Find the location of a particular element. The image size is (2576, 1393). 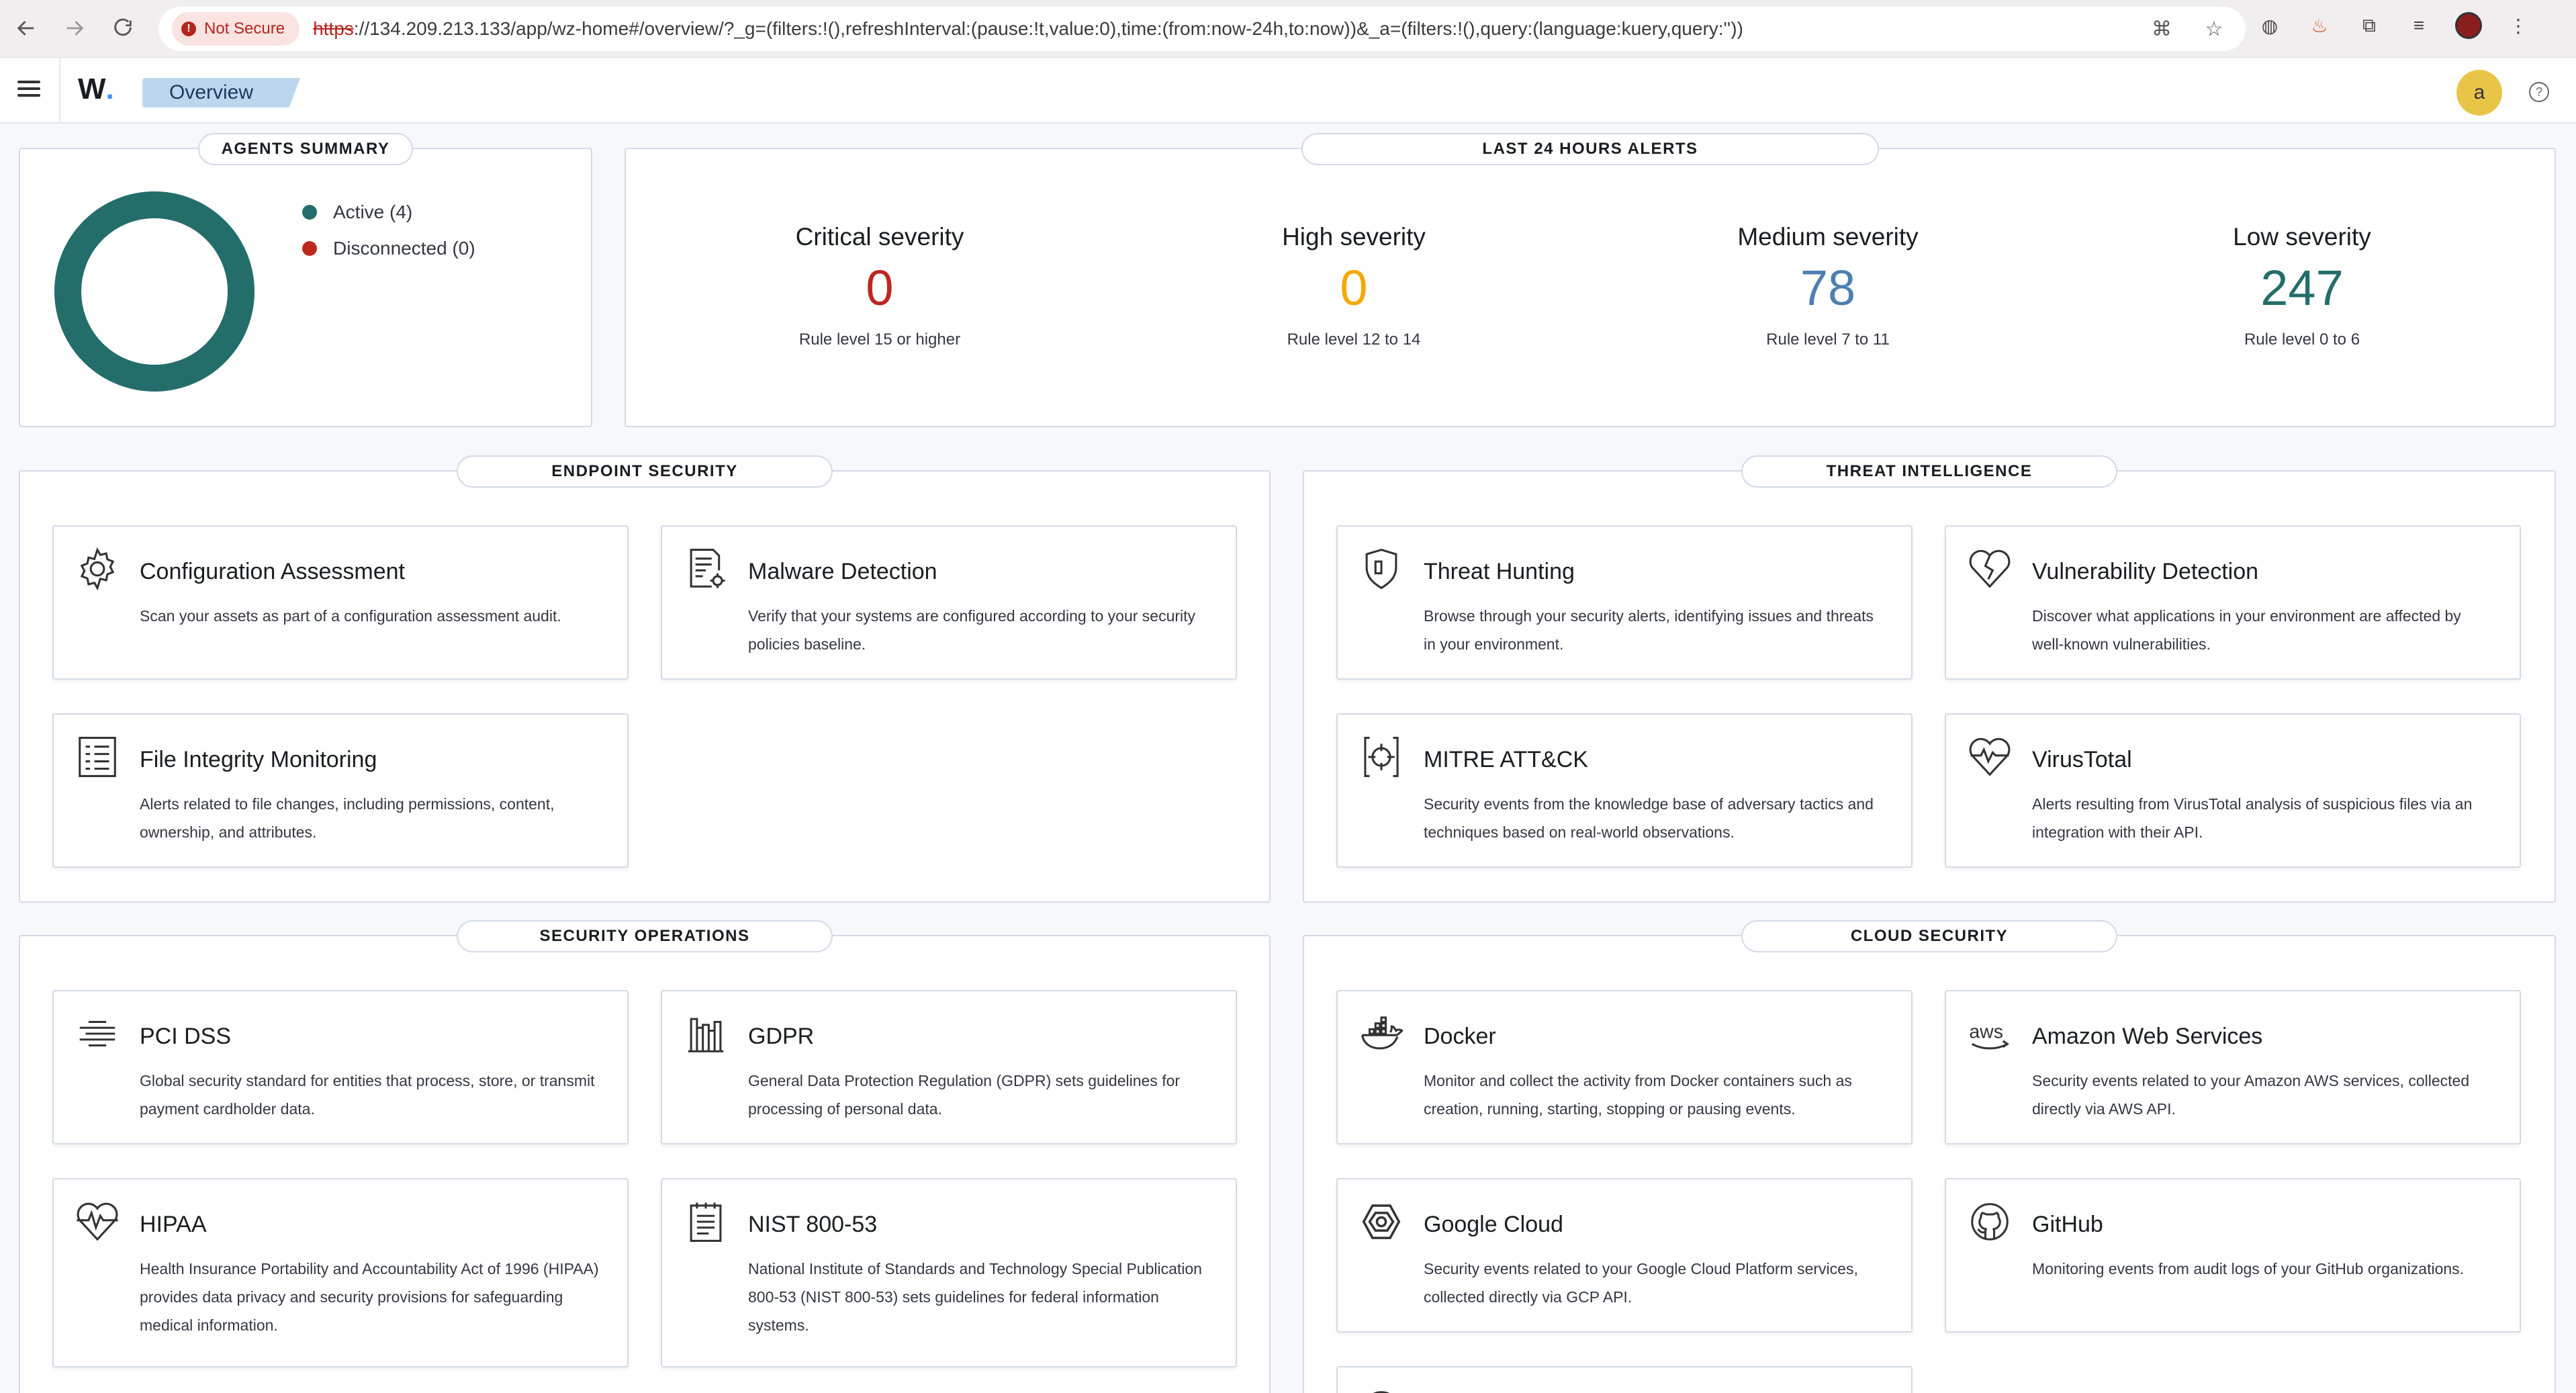

medium-severity-stat: Medium severity 78 Rule level 7 to 11 is located at coordinates (1828, 286).